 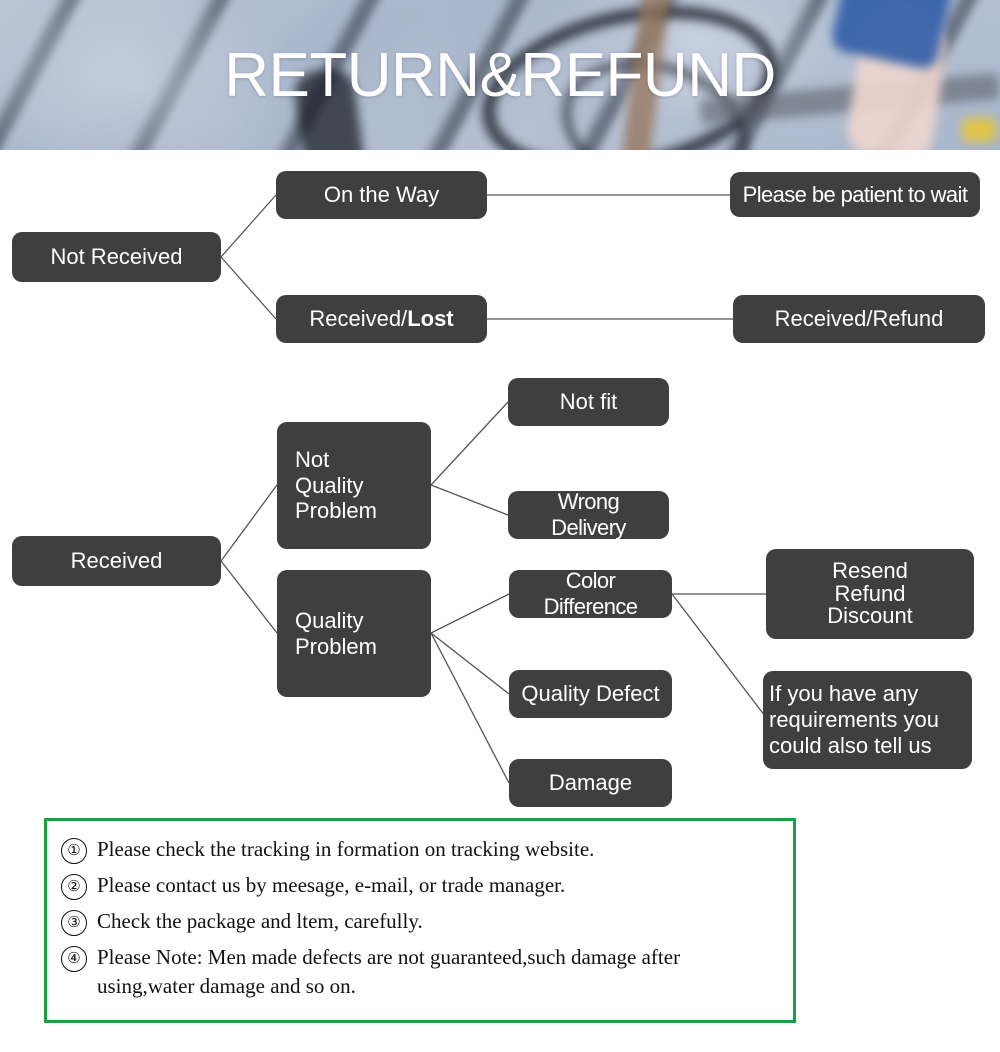 What do you see at coordinates (248, 226) in the screenshot?
I see `edge-notreceived-ontheway` at bounding box center [248, 226].